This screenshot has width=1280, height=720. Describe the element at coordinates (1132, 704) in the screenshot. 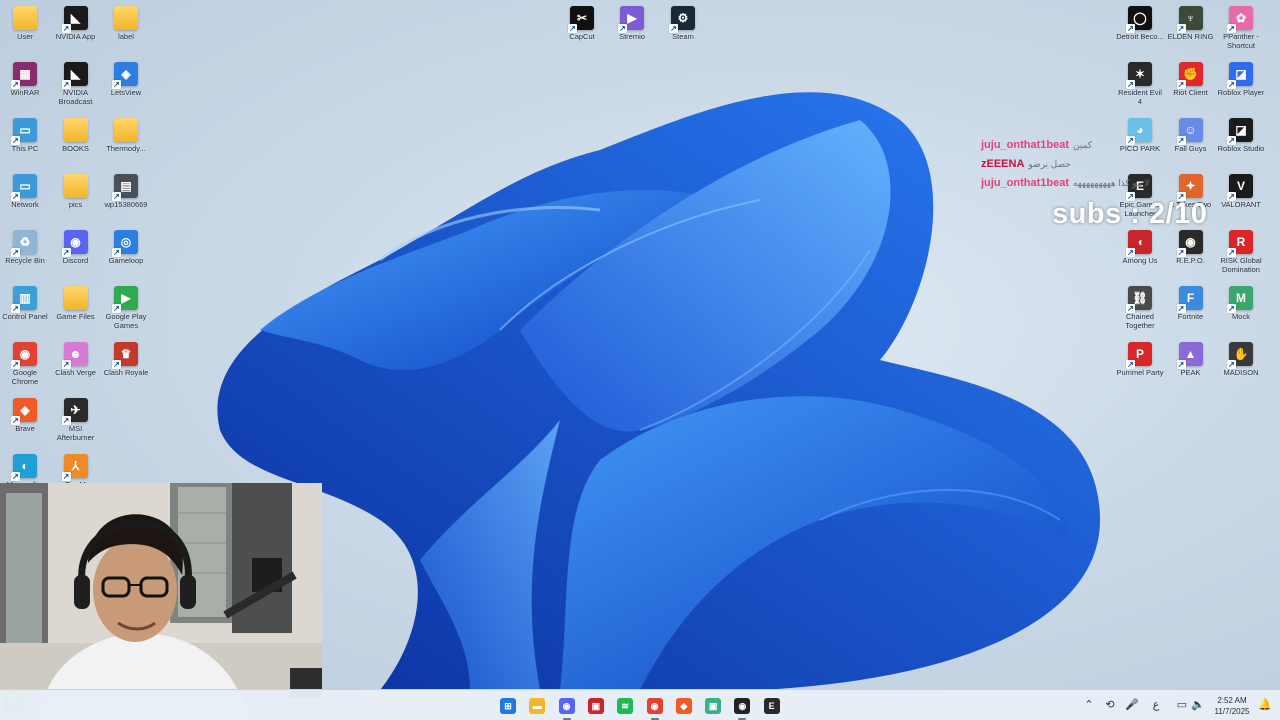

I see `tray-mic-icon: 🎤` at that location.